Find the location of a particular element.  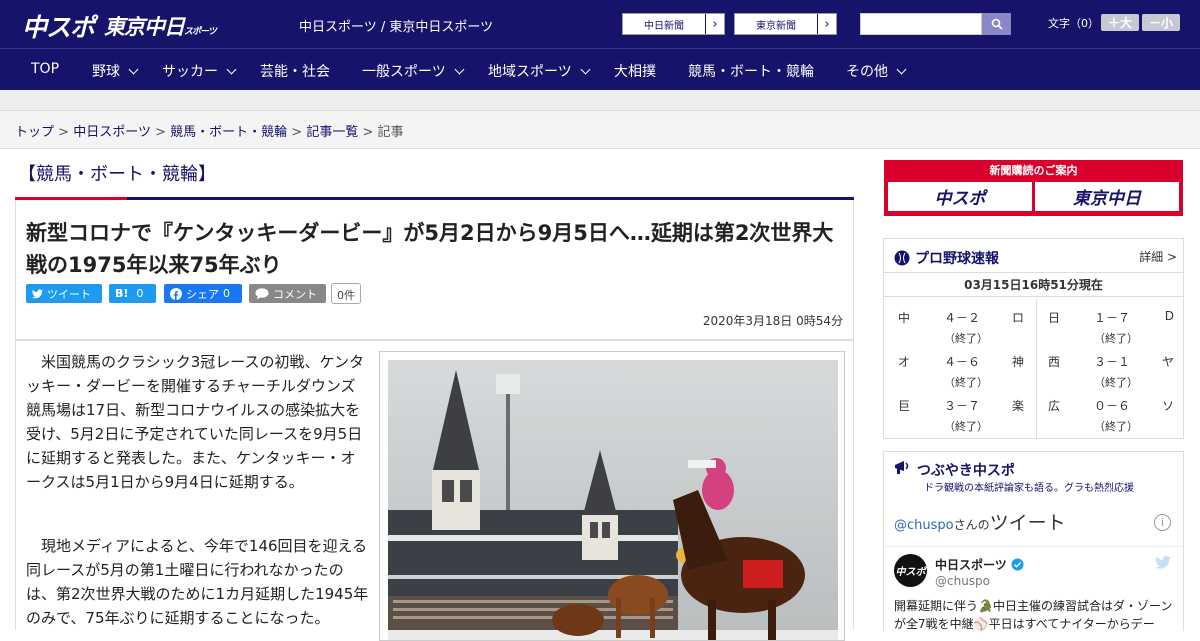

facebook-share-button: シェア 0 is located at coordinates (203, 293).